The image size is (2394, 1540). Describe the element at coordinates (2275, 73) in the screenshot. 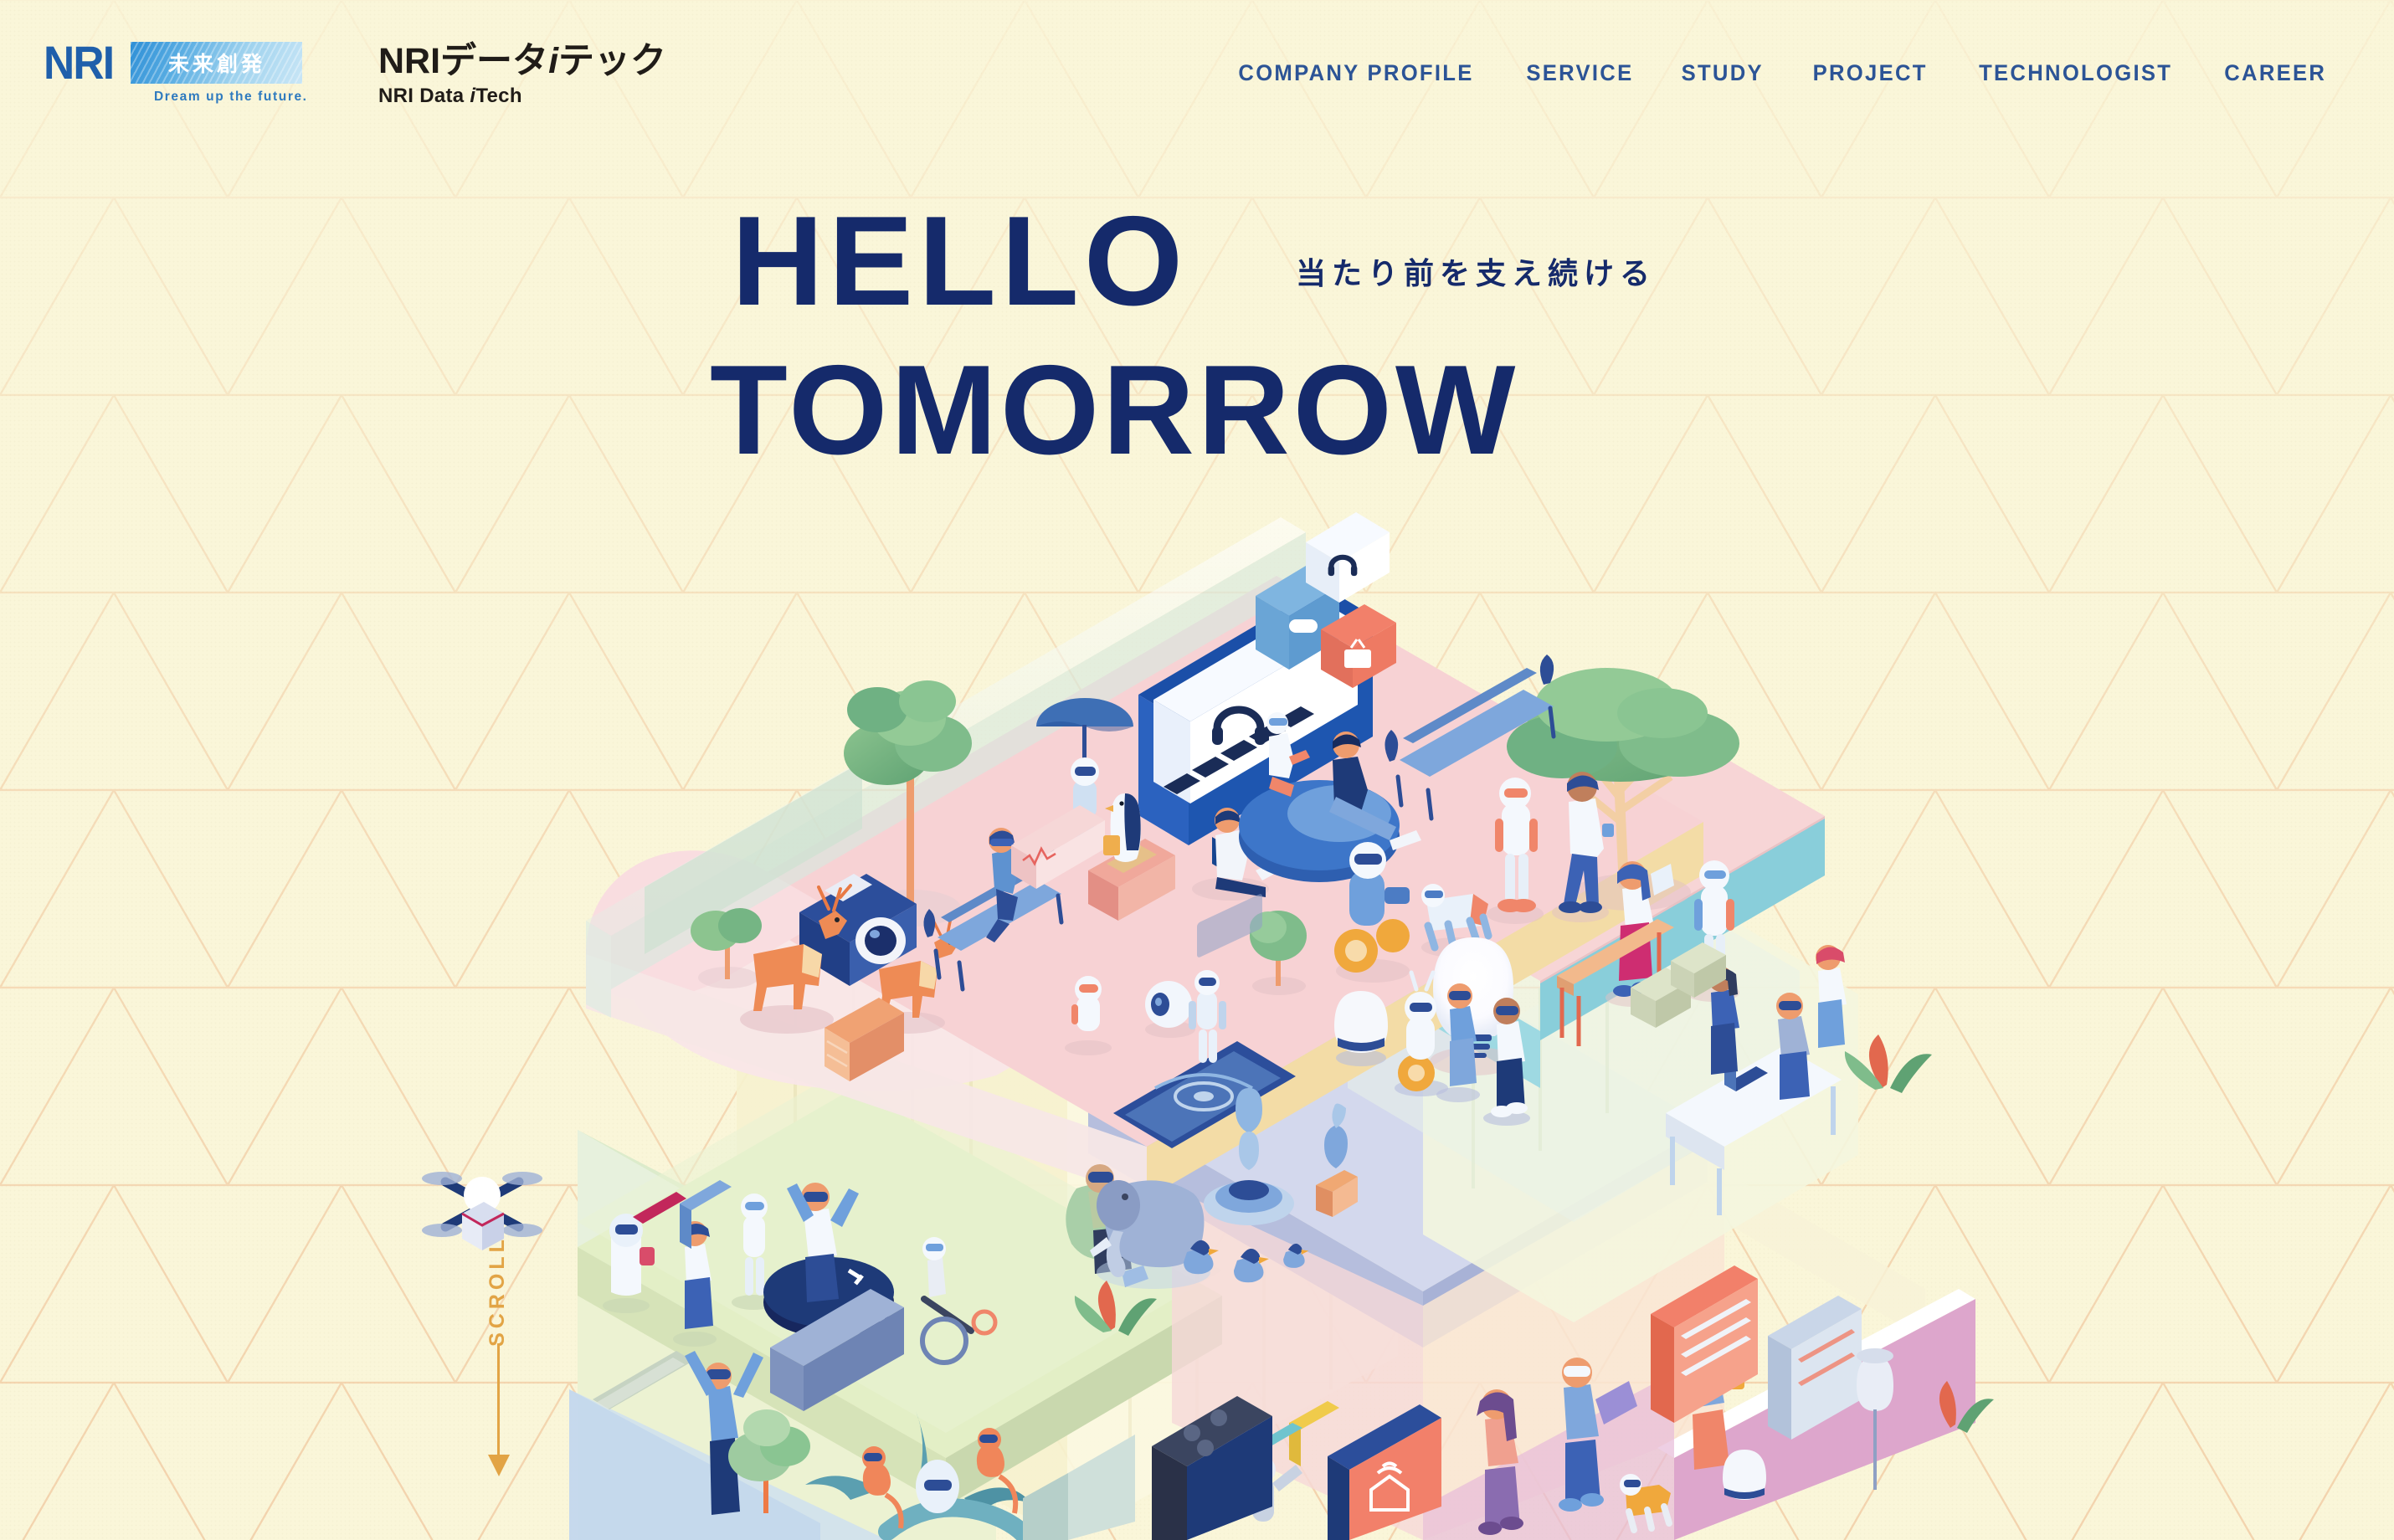

I see `nav-career: CAREER` at that location.